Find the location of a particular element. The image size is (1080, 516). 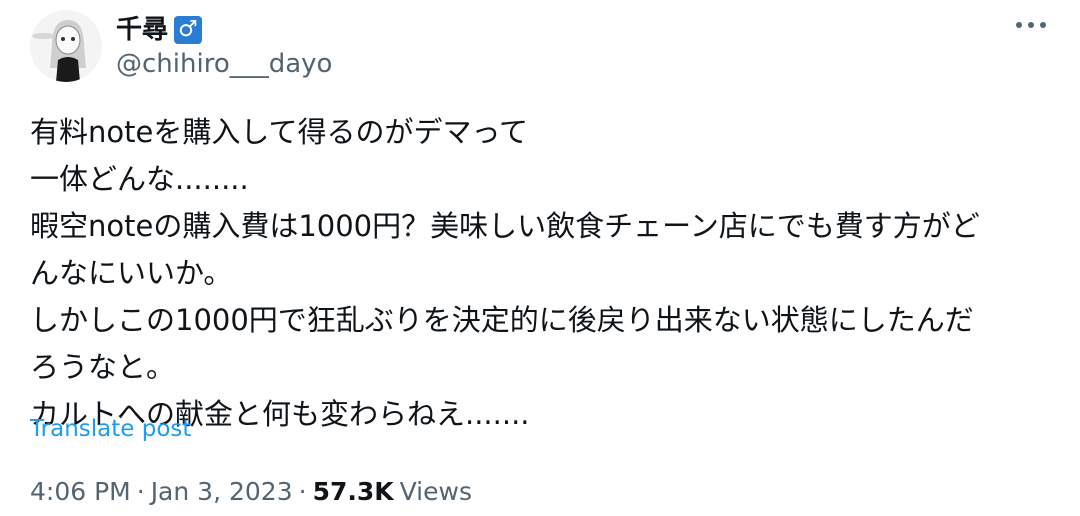

post-time: 4:06 PM is located at coordinates (80, 492).